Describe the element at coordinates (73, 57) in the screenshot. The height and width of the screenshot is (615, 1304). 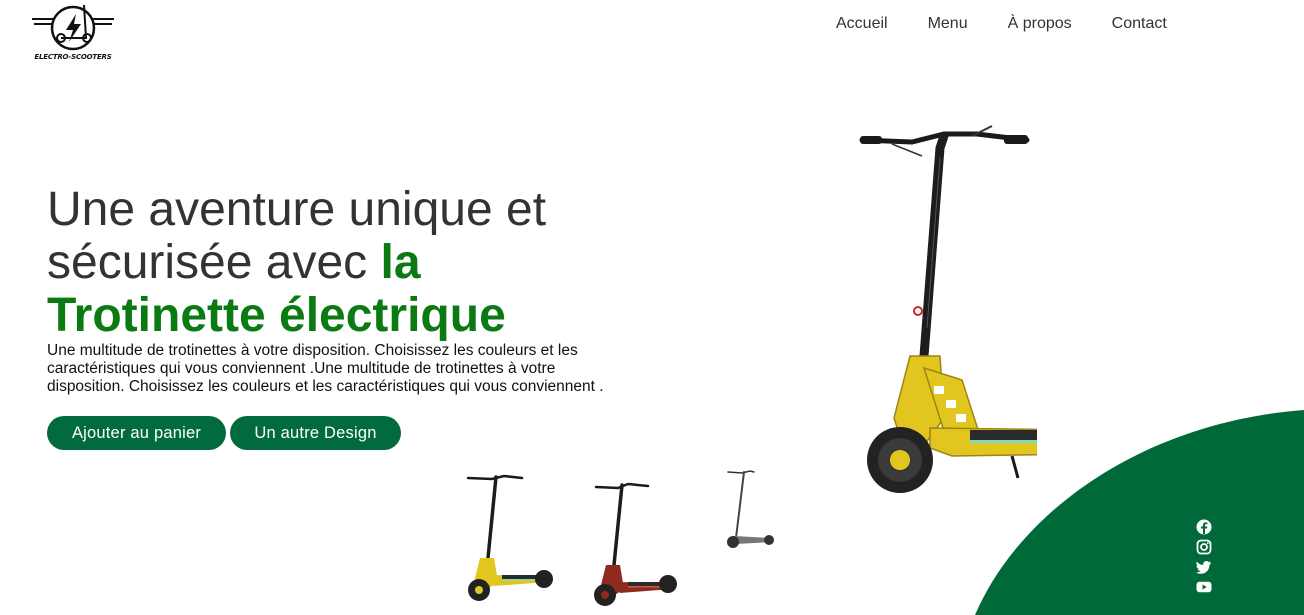
I see `logo-text: ELECTRO-SCOOTERS` at that location.